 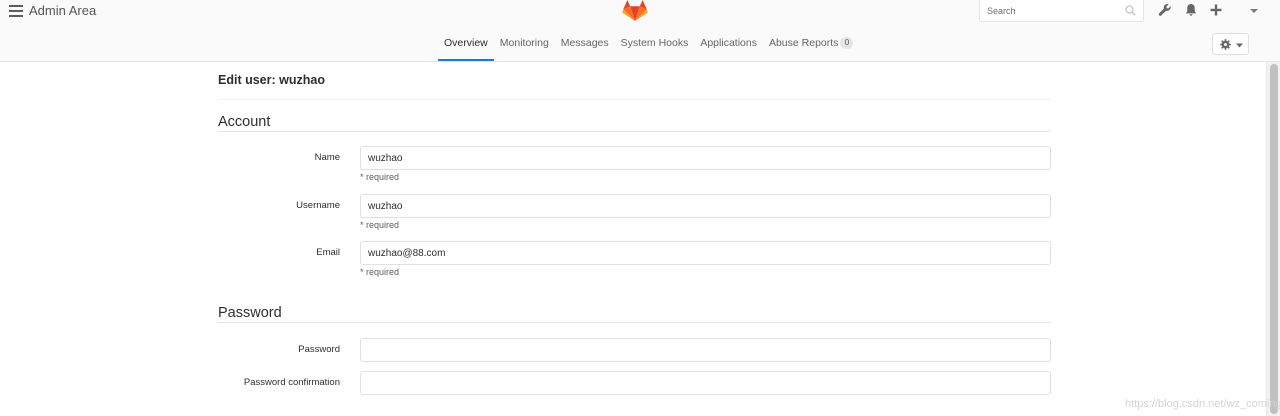 I want to click on tab-label: Abuse Reports, so click(x=803, y=43).